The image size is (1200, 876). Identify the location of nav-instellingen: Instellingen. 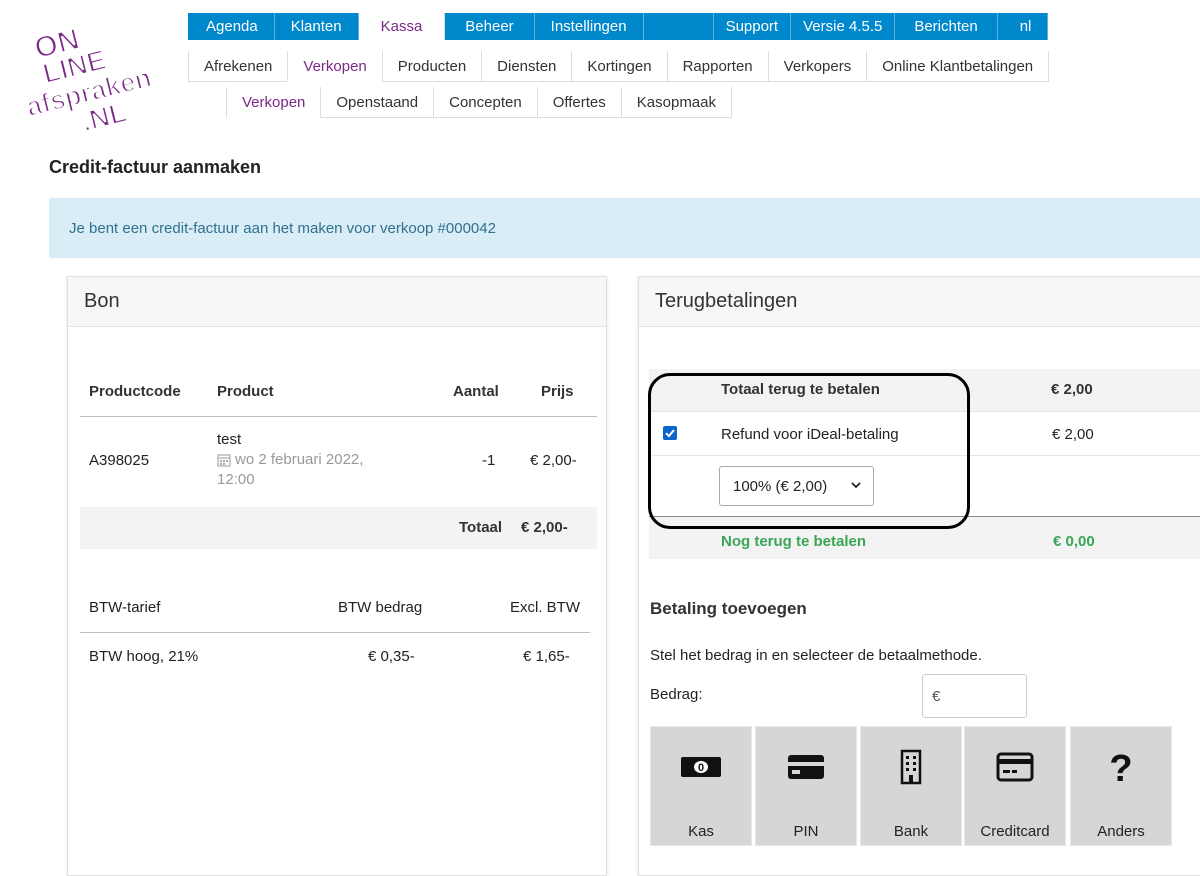
(589, 26).